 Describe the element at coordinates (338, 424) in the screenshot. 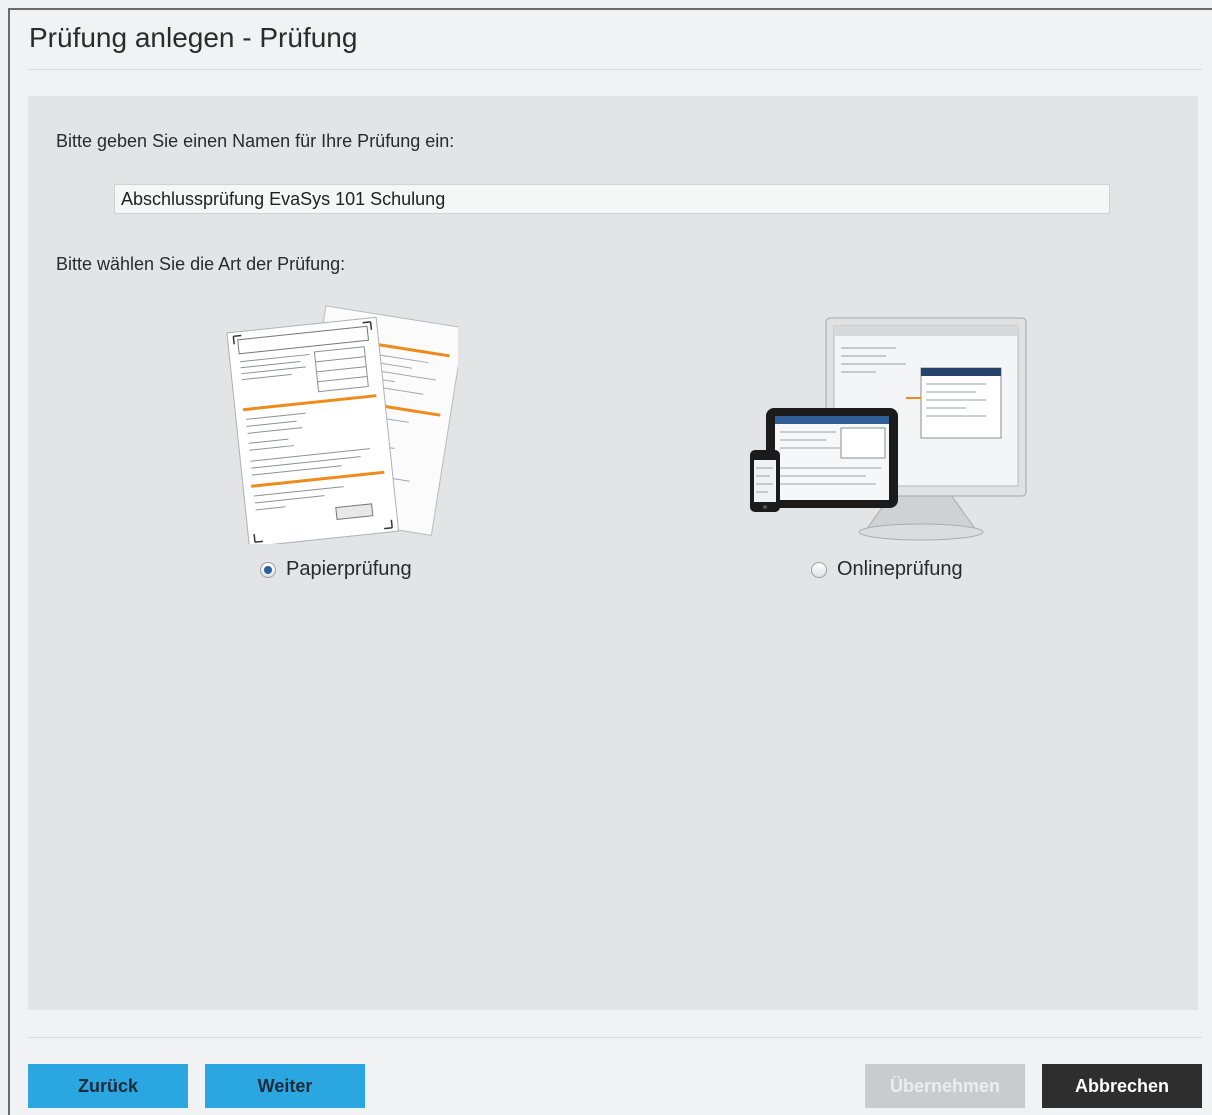

I see `paper-forms-icon` at that location.